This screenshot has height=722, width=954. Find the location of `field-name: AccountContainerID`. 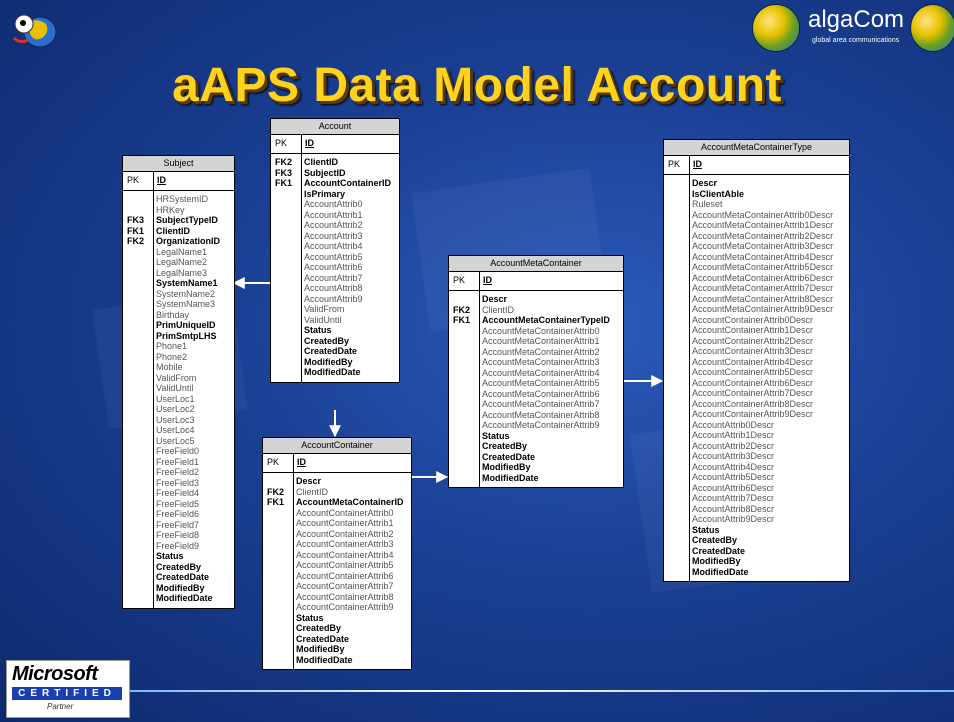

field-name: AccountContainerID is located at coordinates (348, 183).